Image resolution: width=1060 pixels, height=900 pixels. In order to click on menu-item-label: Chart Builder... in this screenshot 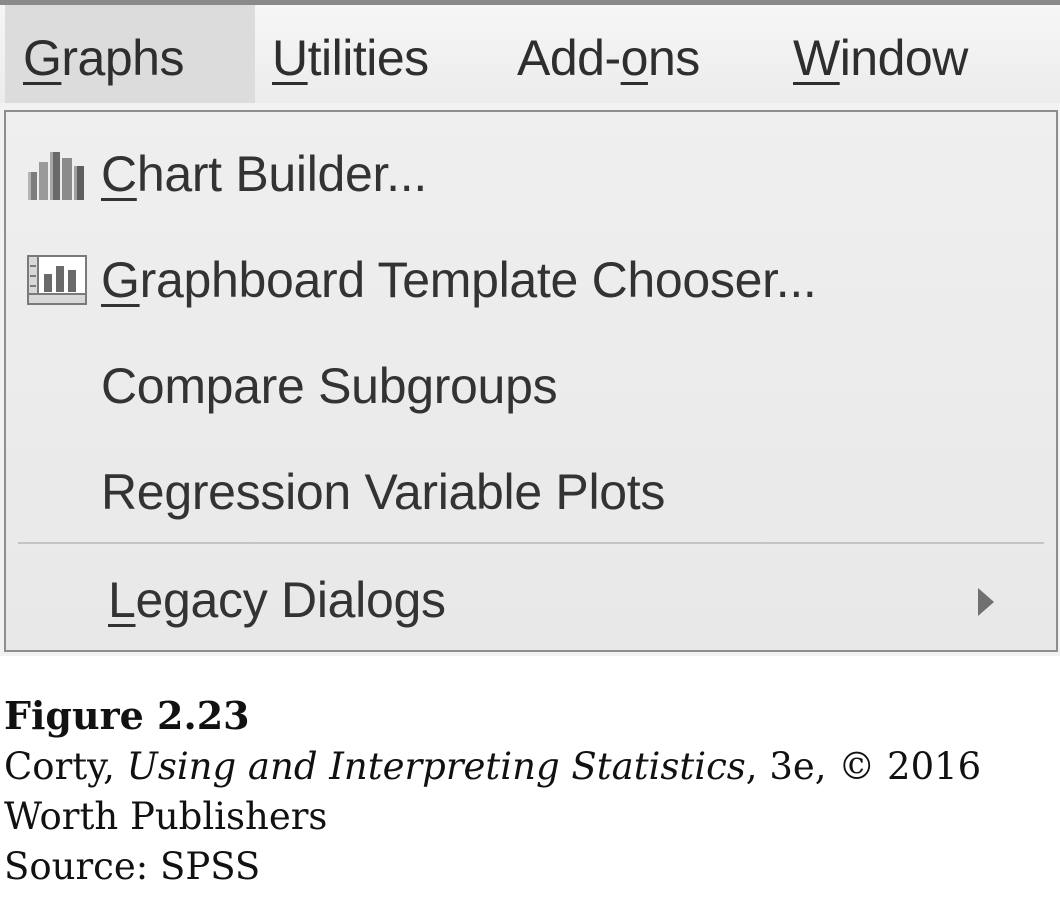, I will do `click(264, 174)`.